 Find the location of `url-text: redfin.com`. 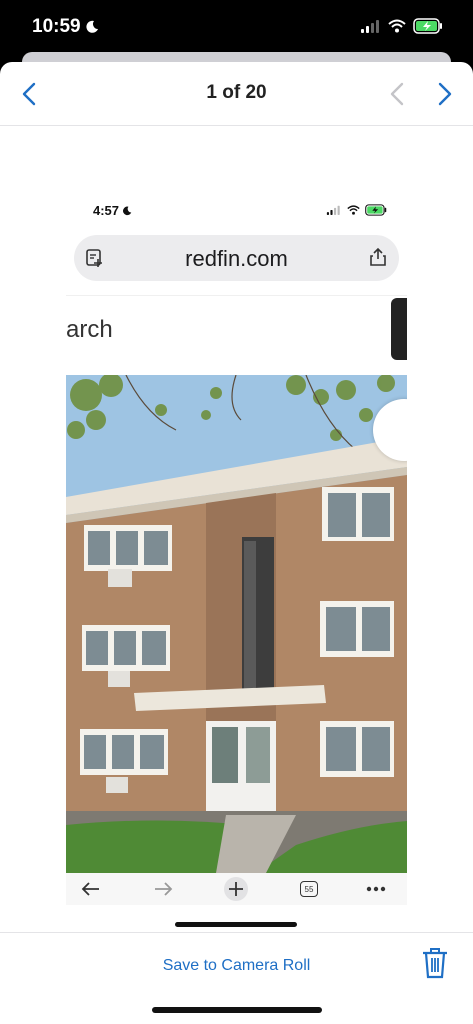

url-text: redfin.com is located at coordinates (236, 258).